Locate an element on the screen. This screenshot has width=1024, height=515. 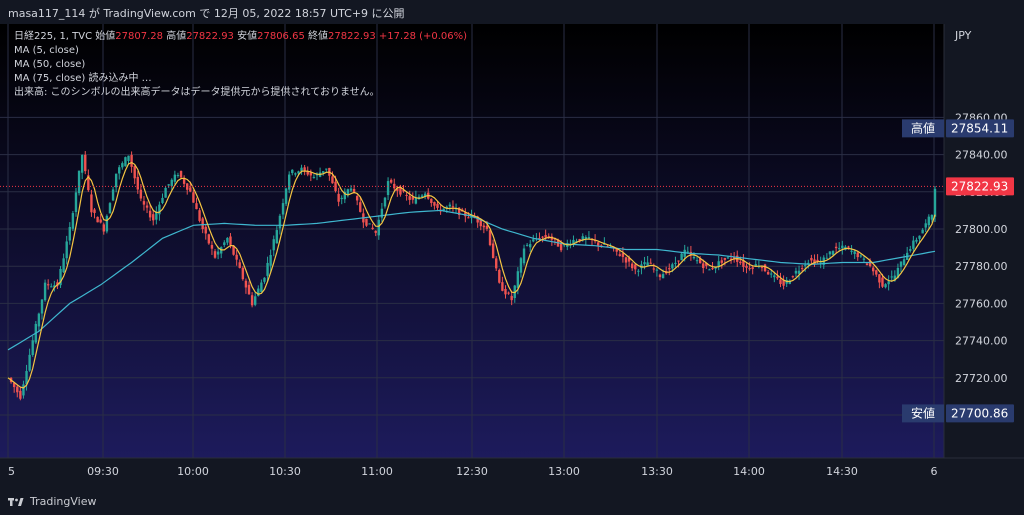
low-tag-value: 27700.86 is located at coordinates (979, 413).